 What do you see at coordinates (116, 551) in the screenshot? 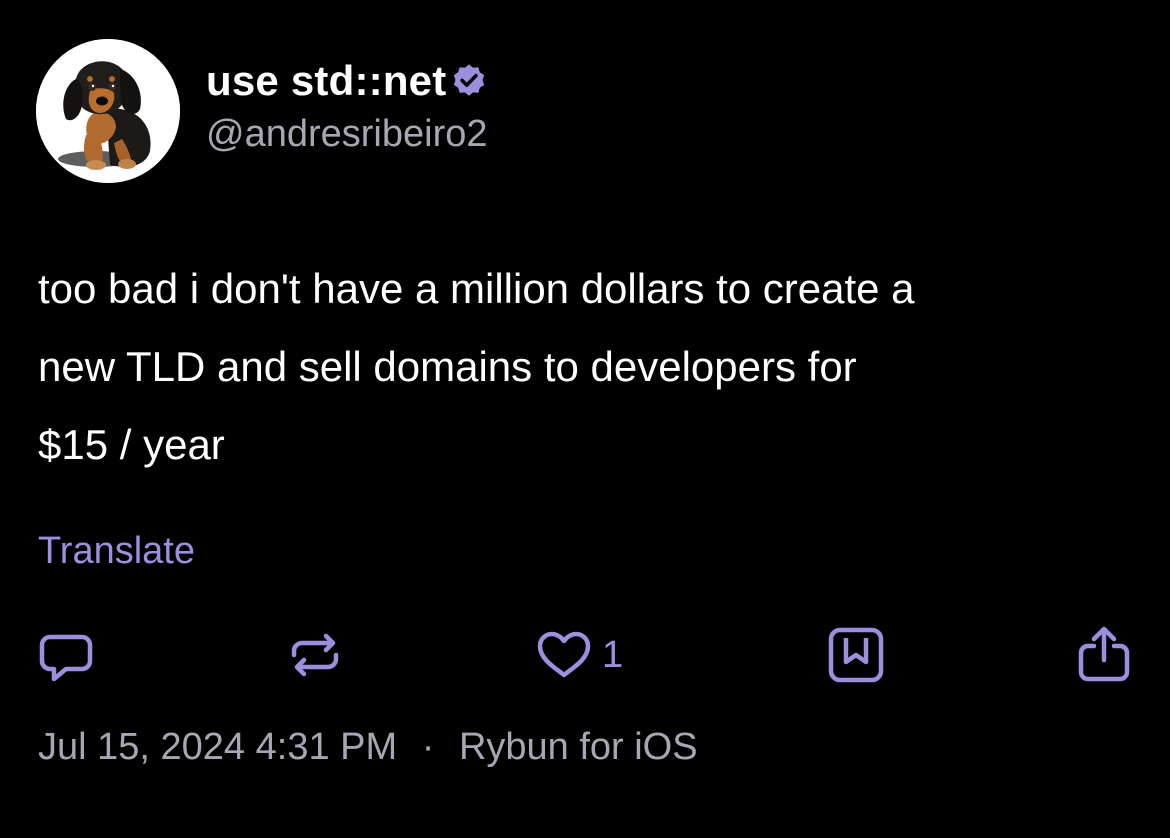
I see `translate-link: Translate` at bounding box center [116, 551].